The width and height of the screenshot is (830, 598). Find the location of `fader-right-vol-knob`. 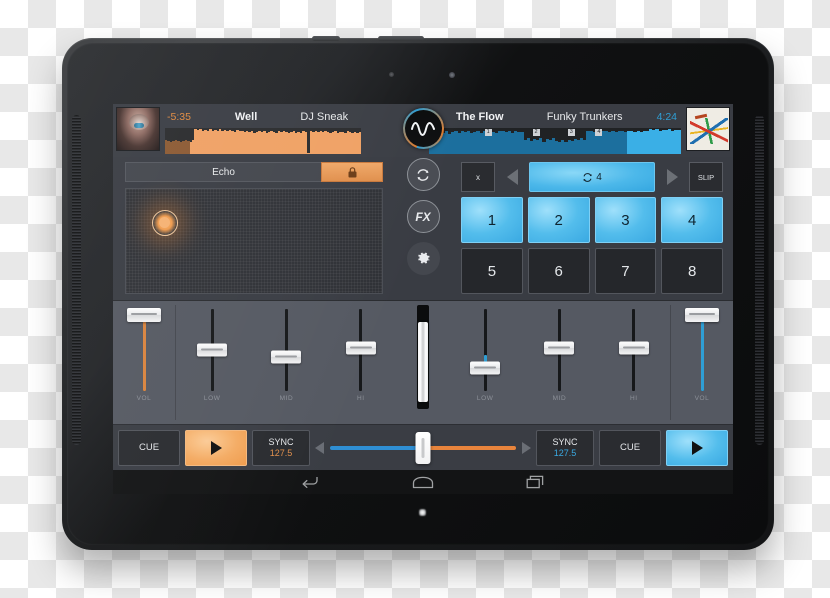

fader-right-vol-knob is located at coordinates (702, 314).